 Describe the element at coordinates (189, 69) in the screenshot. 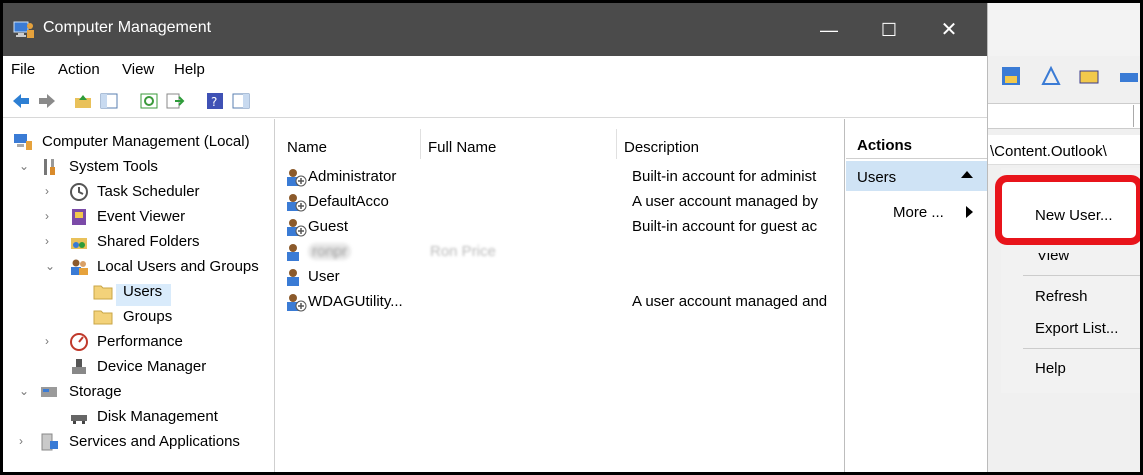

I see `menu-help: Help` at that location.